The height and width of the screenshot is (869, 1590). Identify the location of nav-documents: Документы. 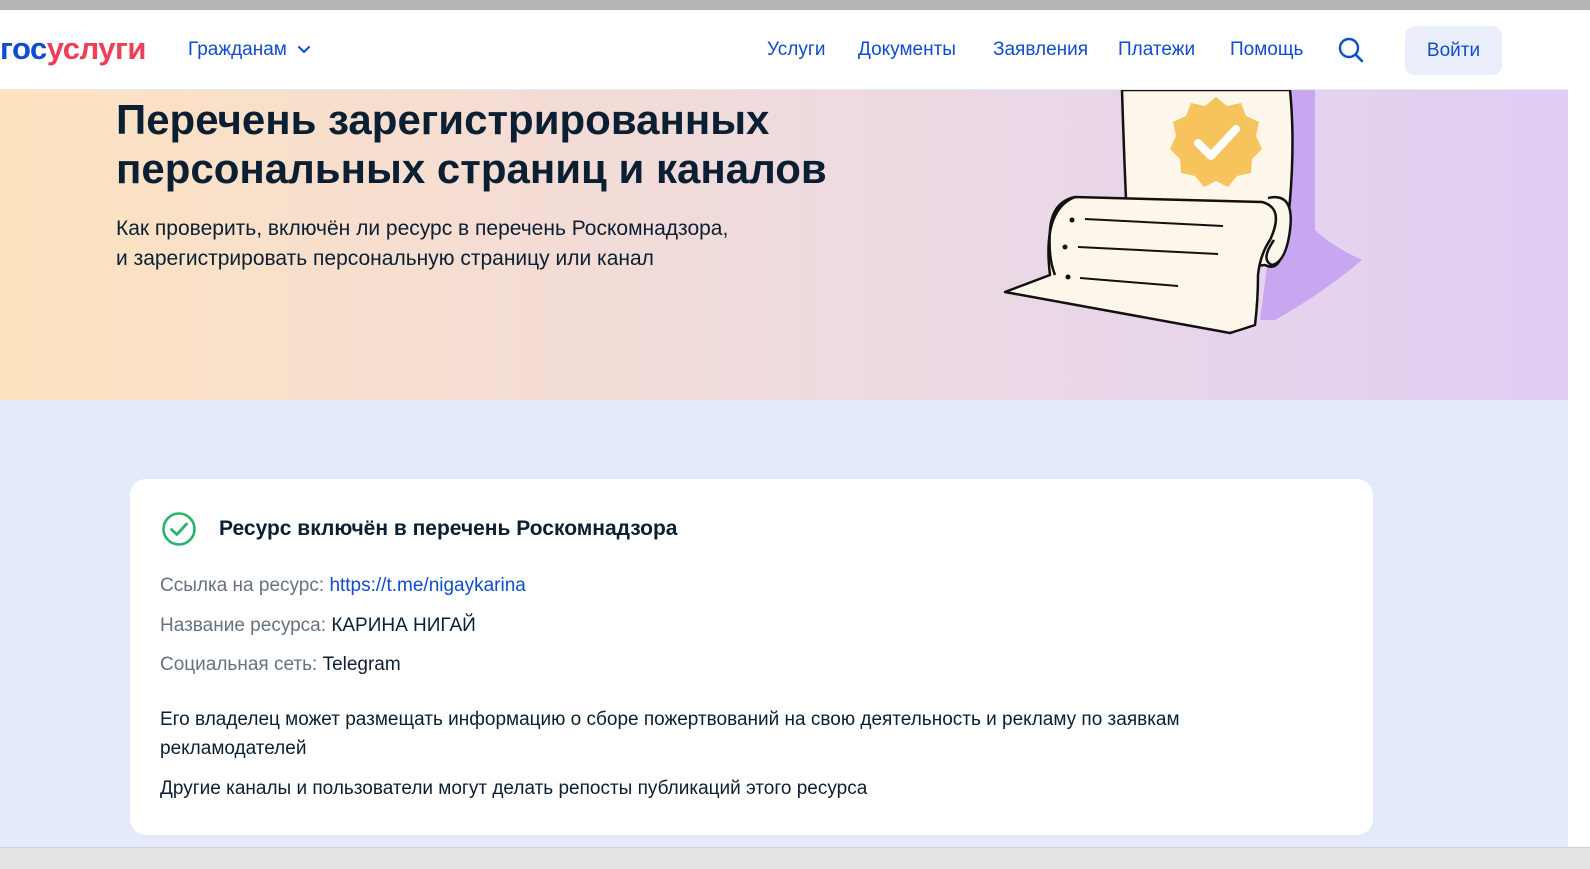
(907, 50).